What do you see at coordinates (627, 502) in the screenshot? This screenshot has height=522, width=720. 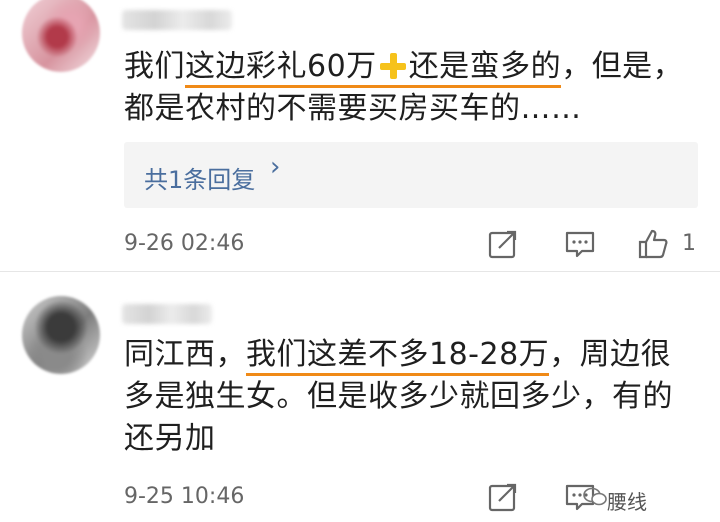 I see `watermark-text: 腰线` at bounding box center [627, 502].